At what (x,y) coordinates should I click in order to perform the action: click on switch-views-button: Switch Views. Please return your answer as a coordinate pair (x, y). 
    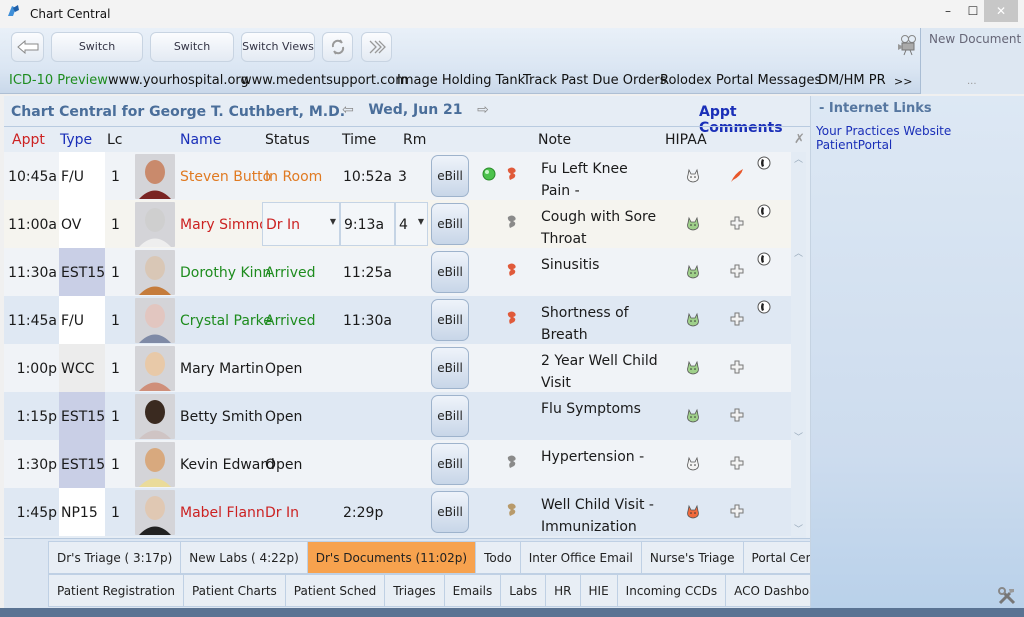
    Looking at the image, I should click on (278, 47).